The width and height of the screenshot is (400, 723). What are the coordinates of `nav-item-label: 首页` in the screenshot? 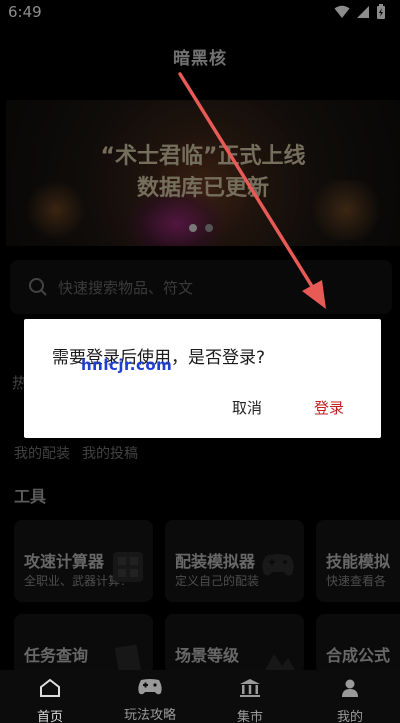 It's located at (49, 716).